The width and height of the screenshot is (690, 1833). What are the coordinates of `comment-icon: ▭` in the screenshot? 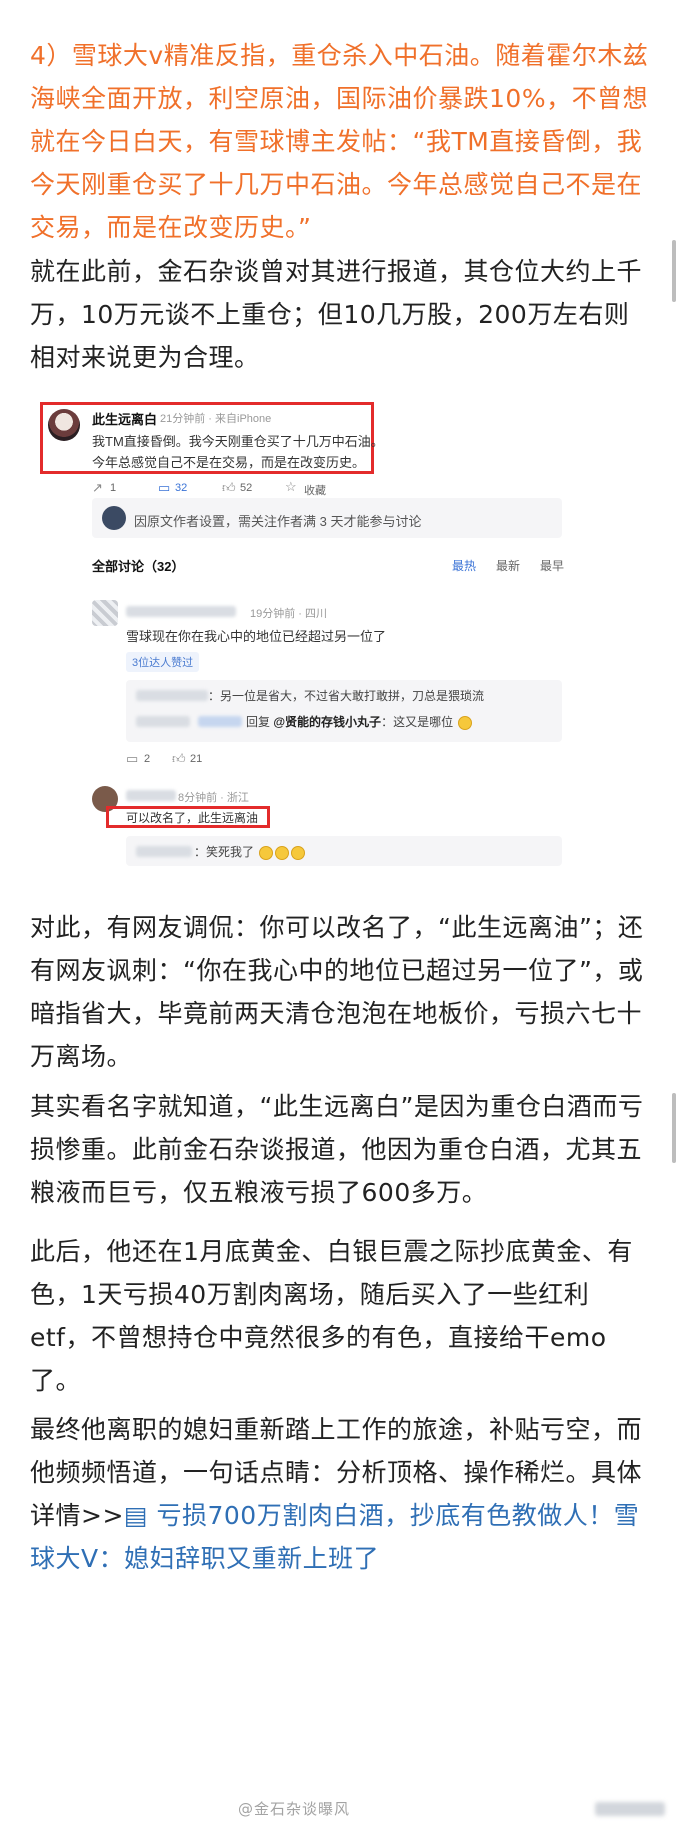 It's located at (164, 488).